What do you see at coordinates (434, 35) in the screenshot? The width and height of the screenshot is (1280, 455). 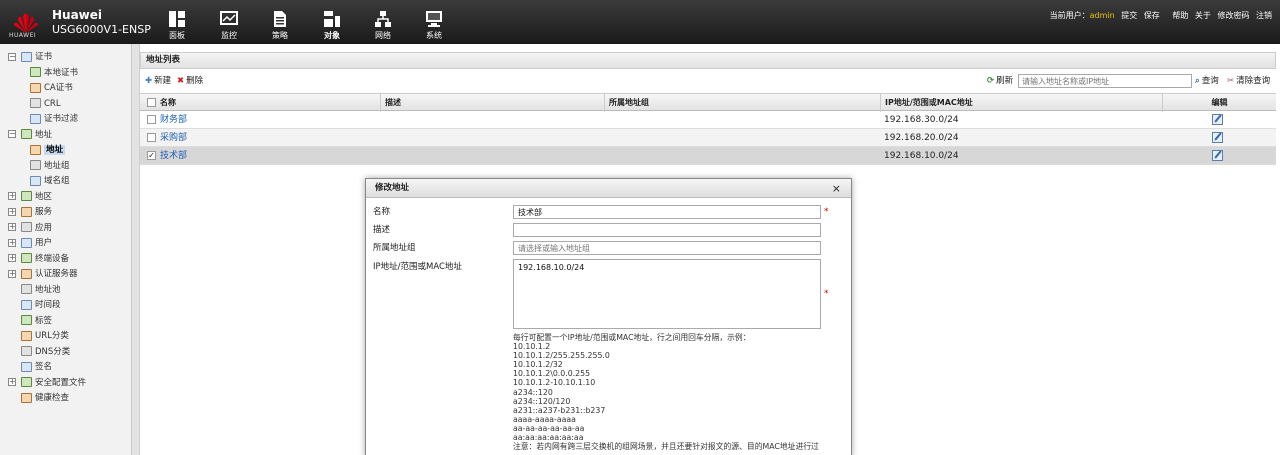 I see `nav-label: 系统` at bounding box center [434, 35].